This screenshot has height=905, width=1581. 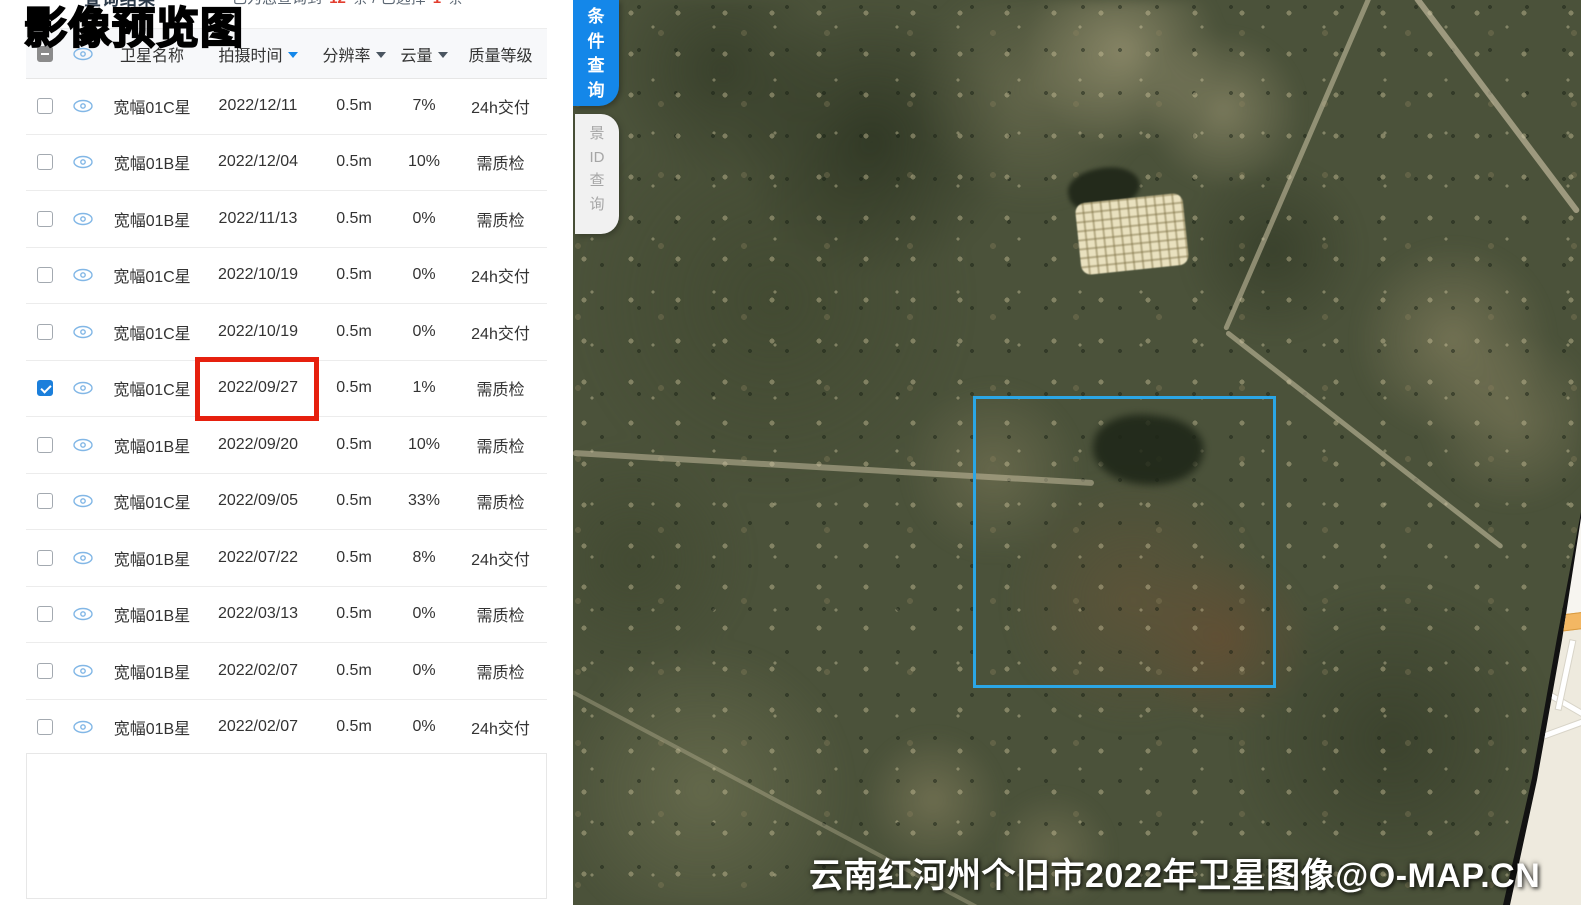 I want to click on column-resolution: 分辨率, so click(x=354, y=54).